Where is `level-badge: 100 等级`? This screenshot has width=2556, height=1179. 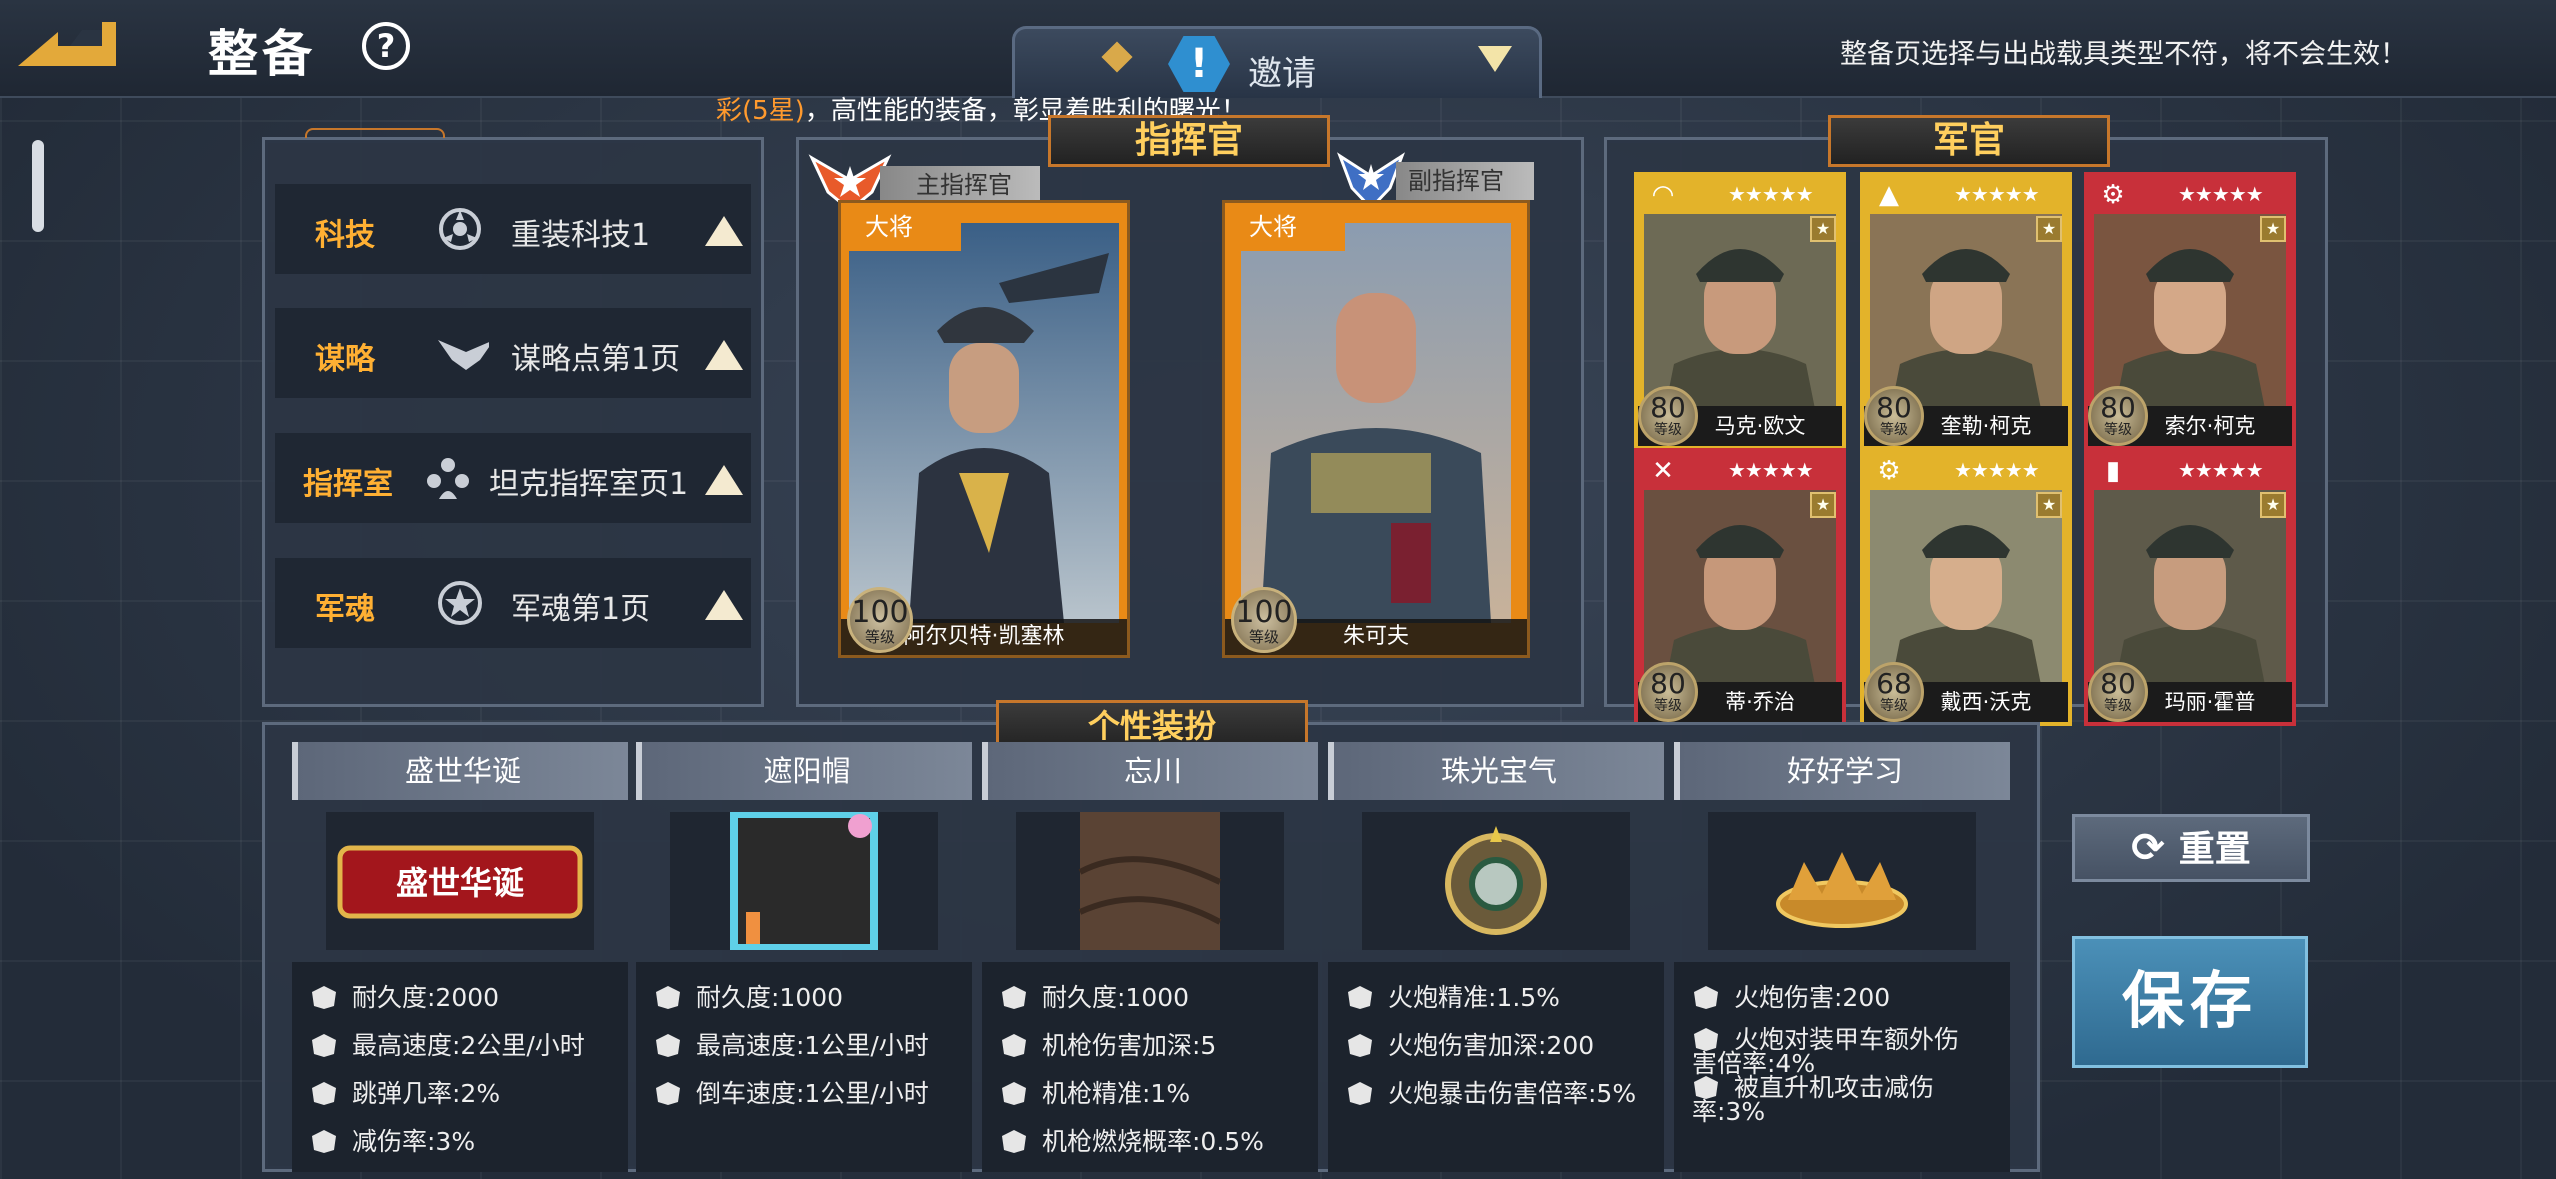 level-badge: 100 等级 is located at coordinates (1264, 620).